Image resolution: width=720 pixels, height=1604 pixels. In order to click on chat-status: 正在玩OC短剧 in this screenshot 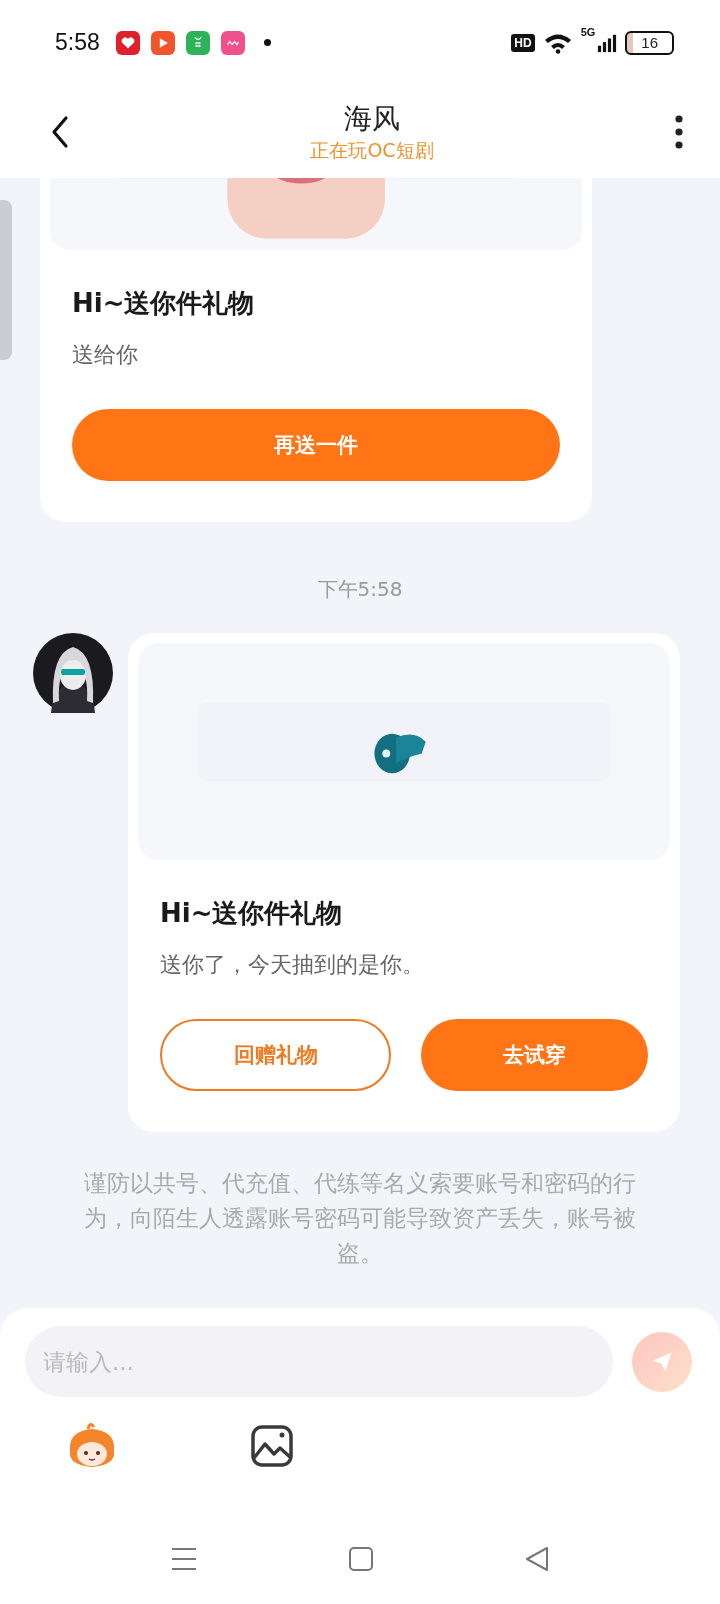, I will do `click(372, 149)`.